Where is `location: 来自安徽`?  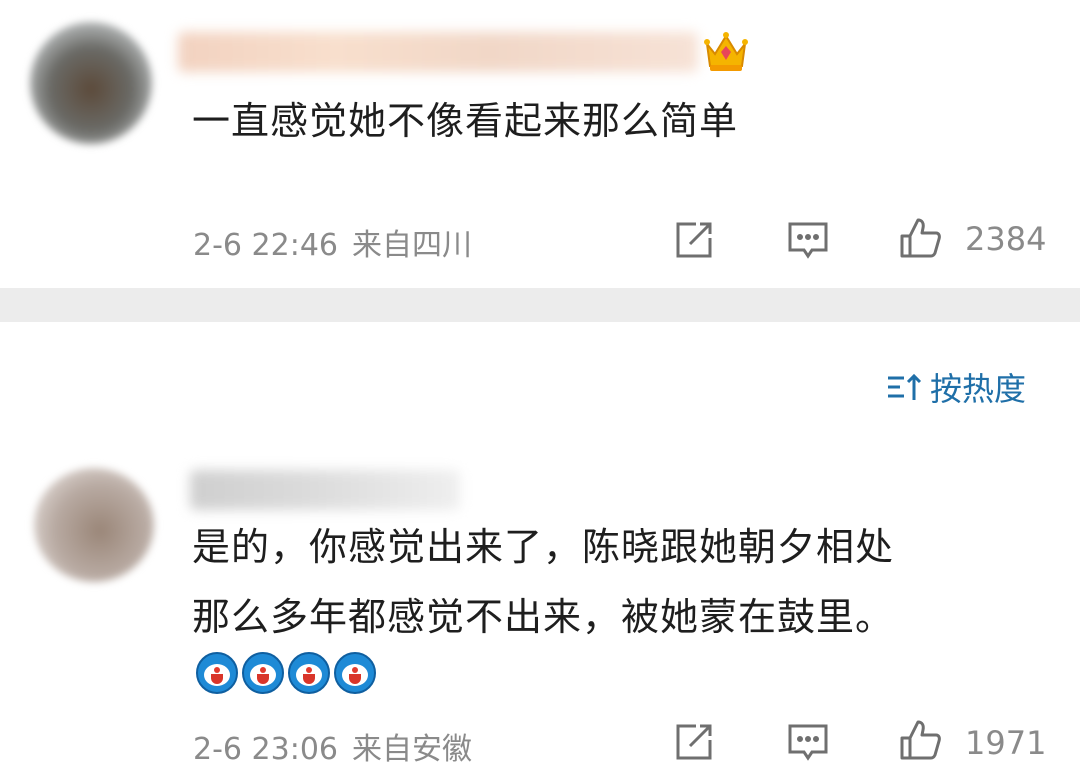 location: 来自安徽 is located at coordinates (412, 749).